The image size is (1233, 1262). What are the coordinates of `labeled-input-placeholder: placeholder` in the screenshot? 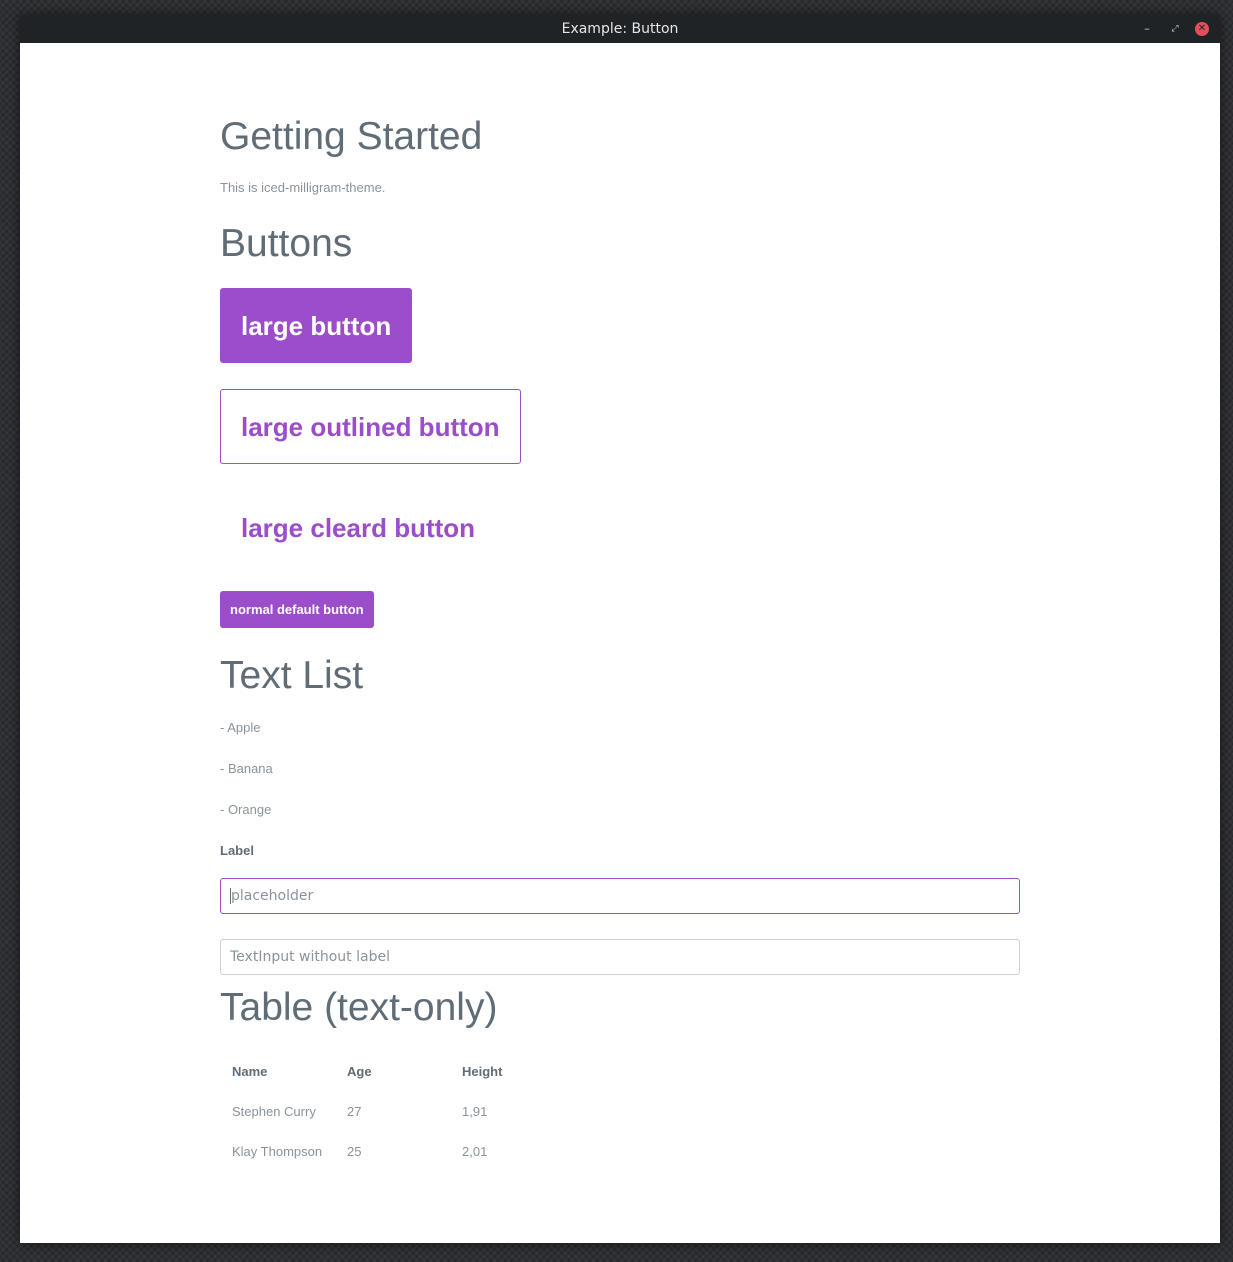 It's located at (272, 896).